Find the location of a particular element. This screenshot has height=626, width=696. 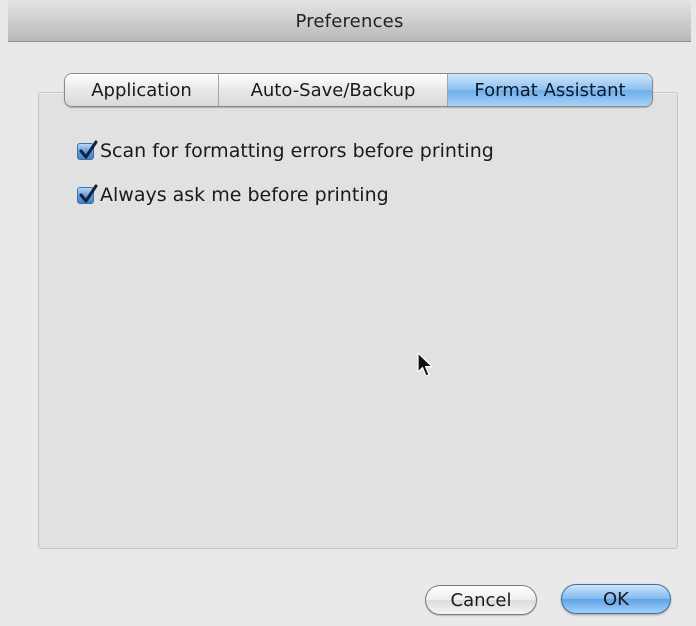

scan-formatting-checkbox is located at coordinates (87, 150).